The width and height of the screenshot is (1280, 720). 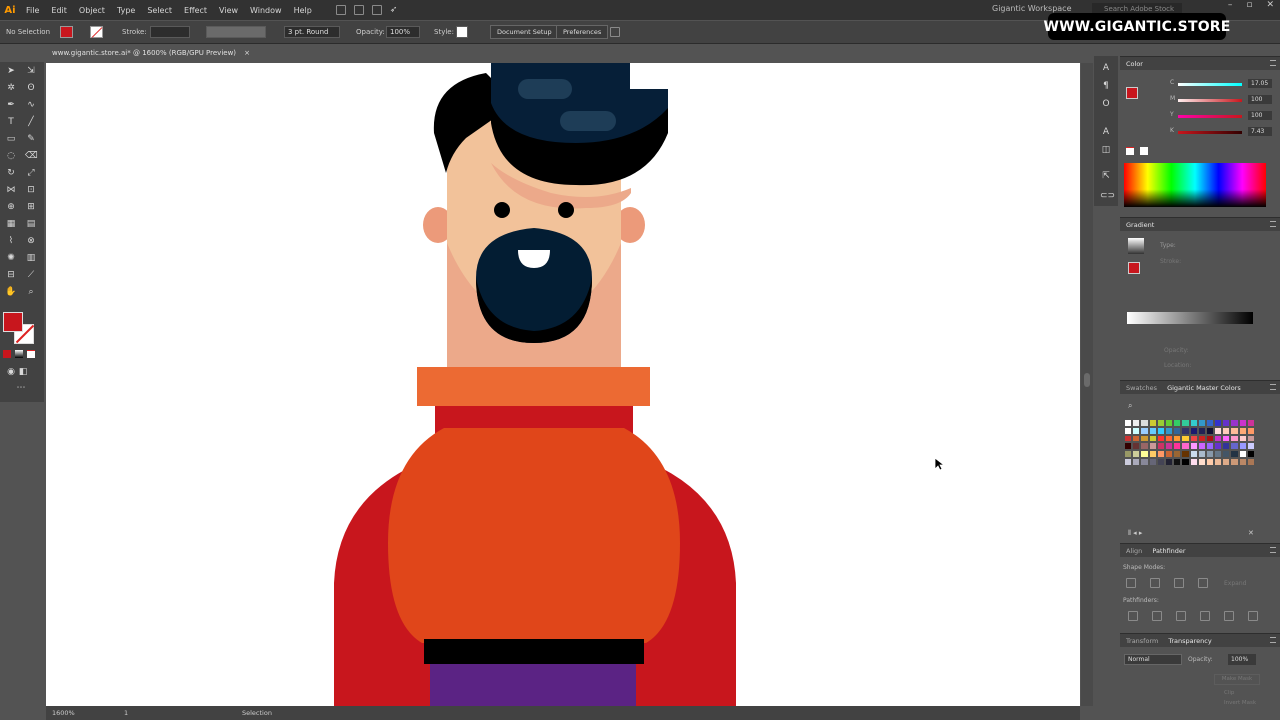 What do you see at coordinates (1133, 616) in the screenshot?
I see `divide-icon` at bounding box center [1133, 616].